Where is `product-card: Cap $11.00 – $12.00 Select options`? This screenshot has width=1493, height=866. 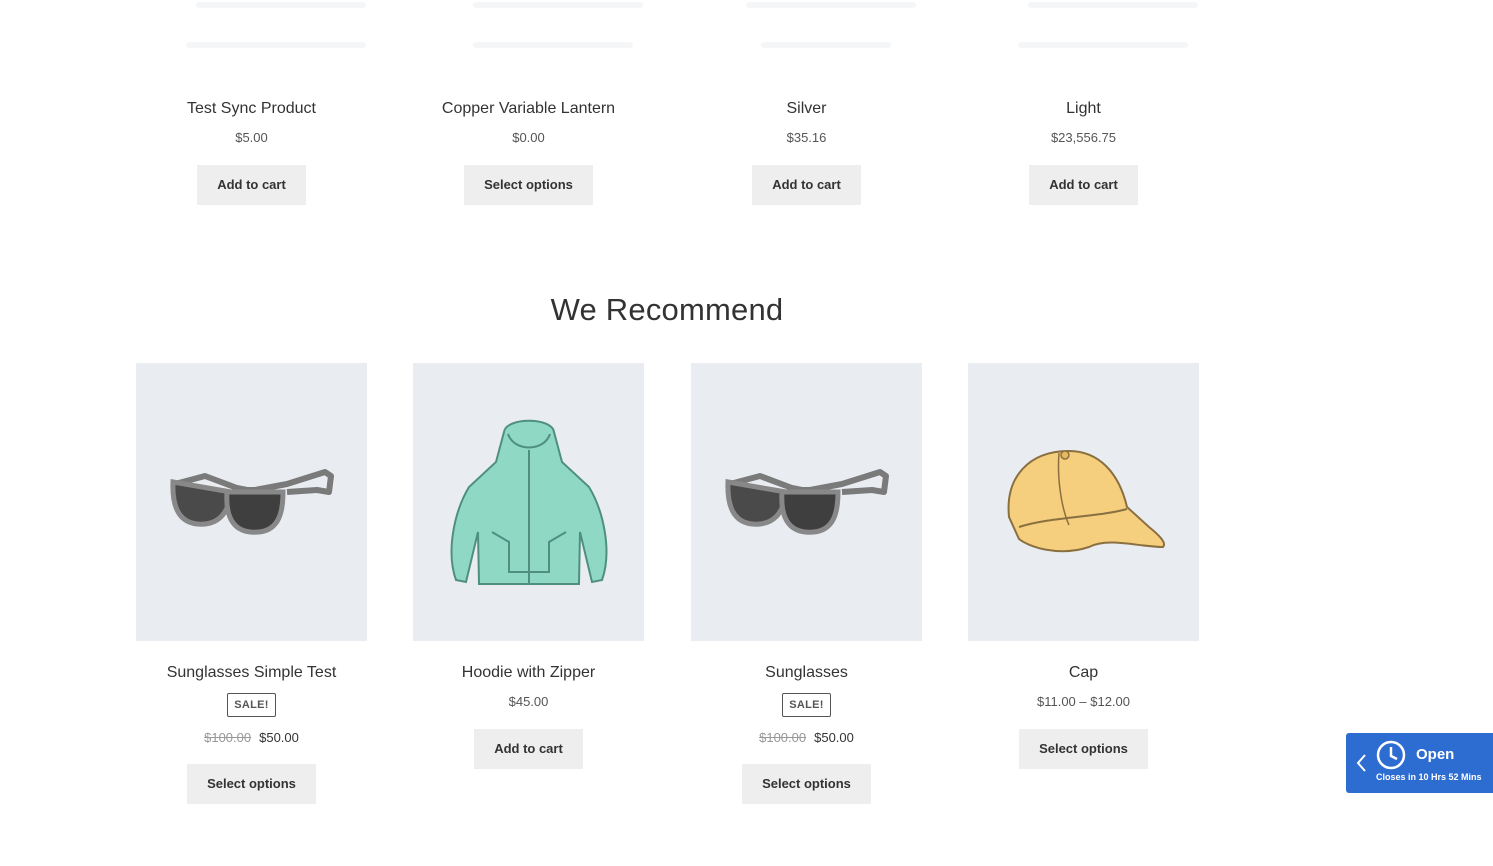 product-card: Cap $11.00 – $12.00 Select options is located at coordinates (1083, 716).